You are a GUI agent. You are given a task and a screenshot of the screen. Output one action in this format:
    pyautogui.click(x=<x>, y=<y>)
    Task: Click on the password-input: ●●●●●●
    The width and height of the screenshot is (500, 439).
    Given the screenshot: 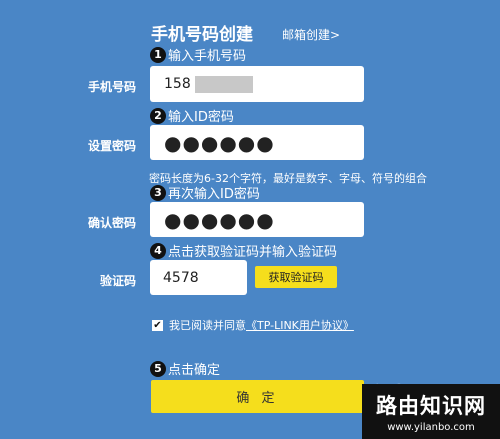 What is the action you would take?
    pyautogui.click(x=257, y=142)
    